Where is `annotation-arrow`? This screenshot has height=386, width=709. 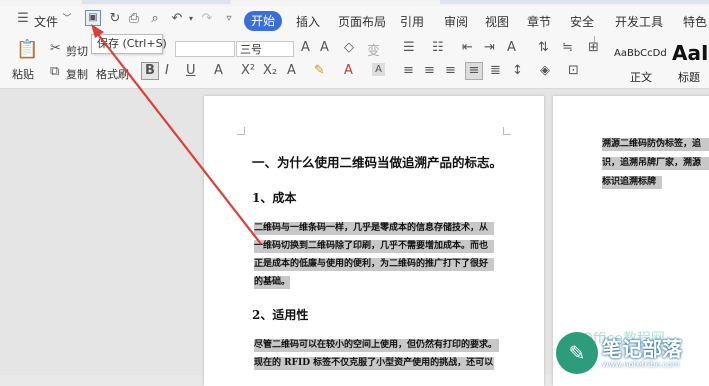
annotation-arrow is located at coordinates (176, 134).